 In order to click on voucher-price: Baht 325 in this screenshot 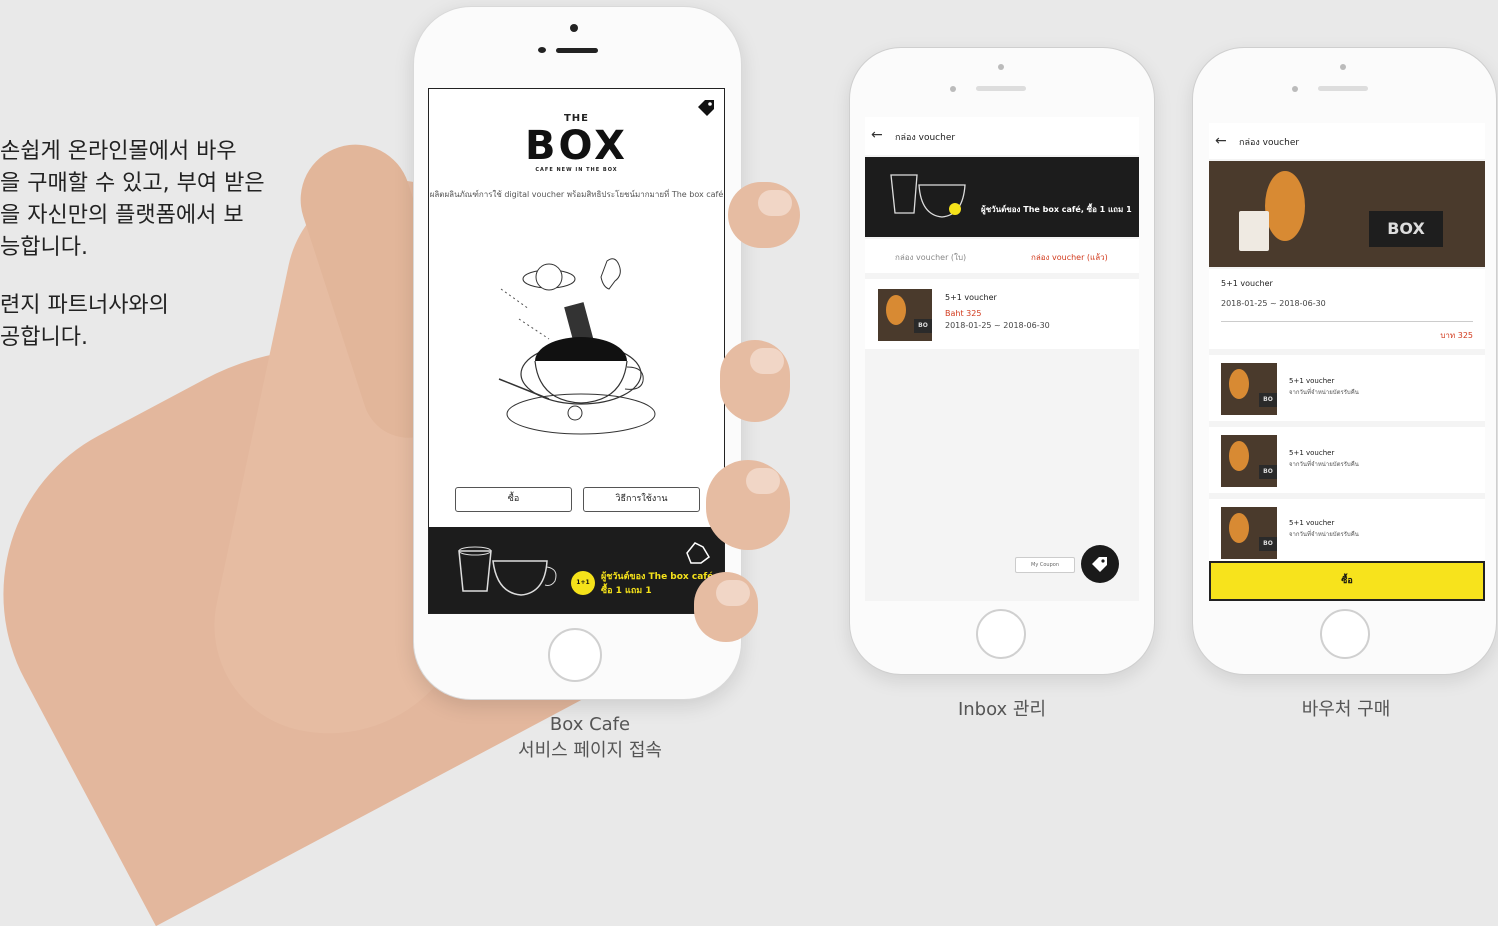, I will do `click(963, 313)`.